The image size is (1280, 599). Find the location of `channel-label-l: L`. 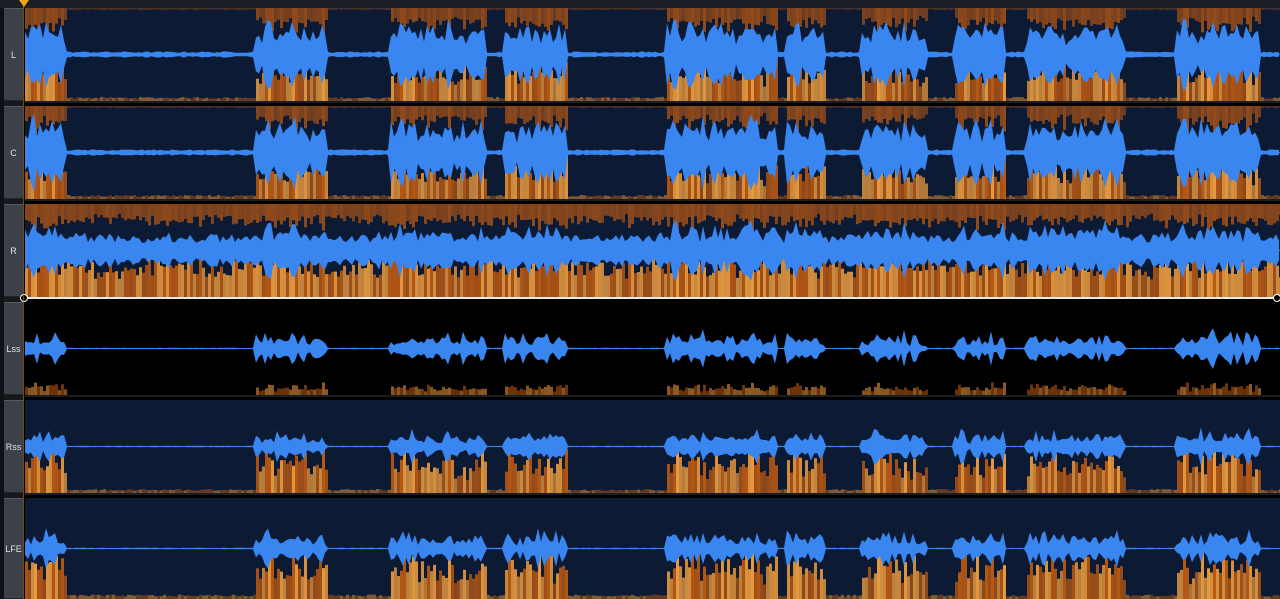

channel-label-l: L is located at coordinates (13, 54).